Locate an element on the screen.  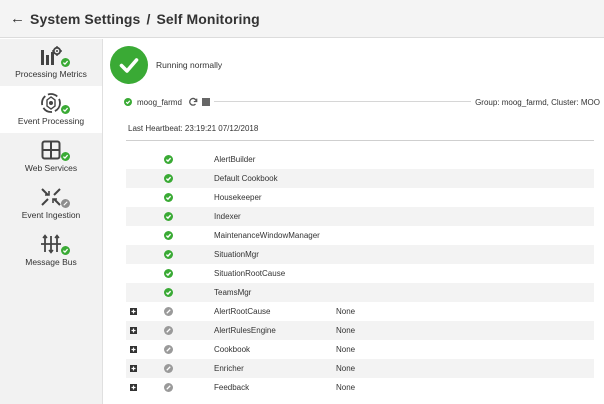
module-name: AlertBuilder is located at coordinates (235, 159).